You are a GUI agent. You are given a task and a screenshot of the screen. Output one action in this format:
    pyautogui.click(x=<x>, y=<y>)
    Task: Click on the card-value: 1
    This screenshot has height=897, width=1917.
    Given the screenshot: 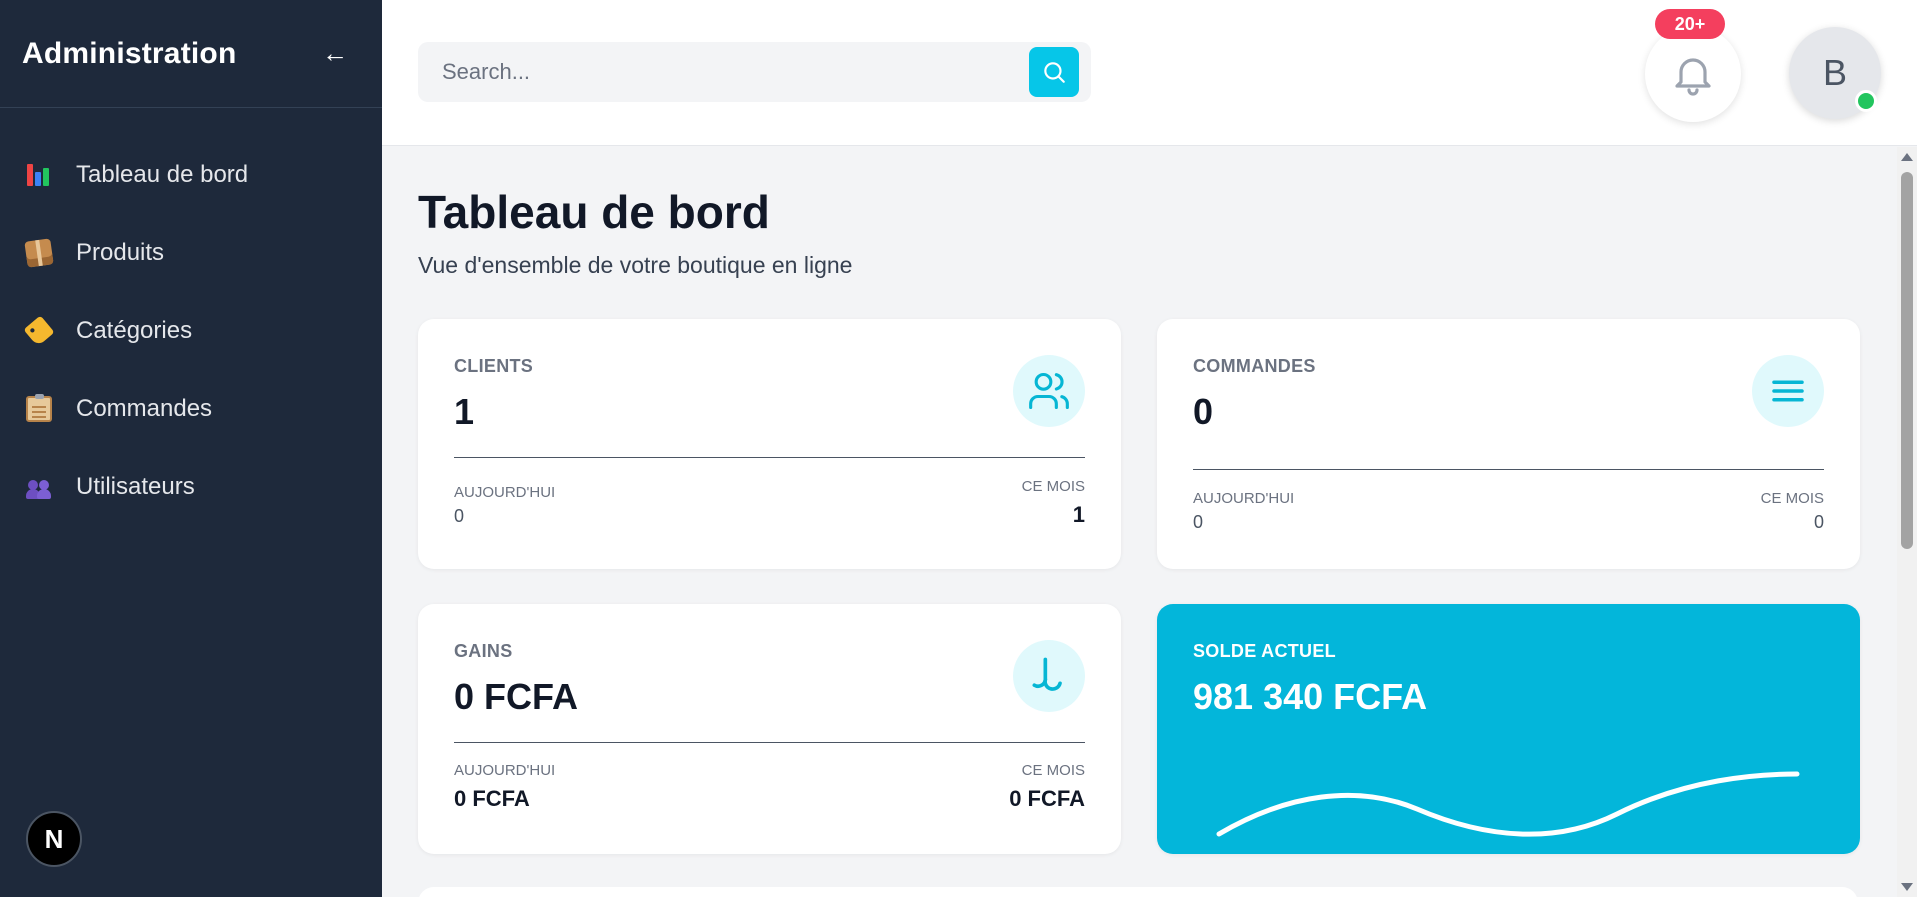 What is the action you would take?
    pyautogui.click(x=464, y=411)
    